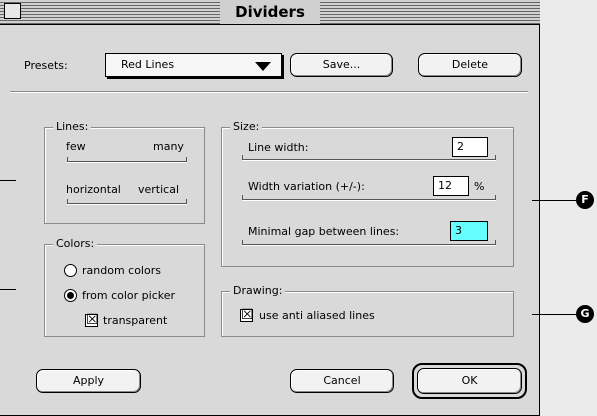 This screenshot has width=597, height=416. I want to click on horizontal-label: horizontal, so click(93, 189).